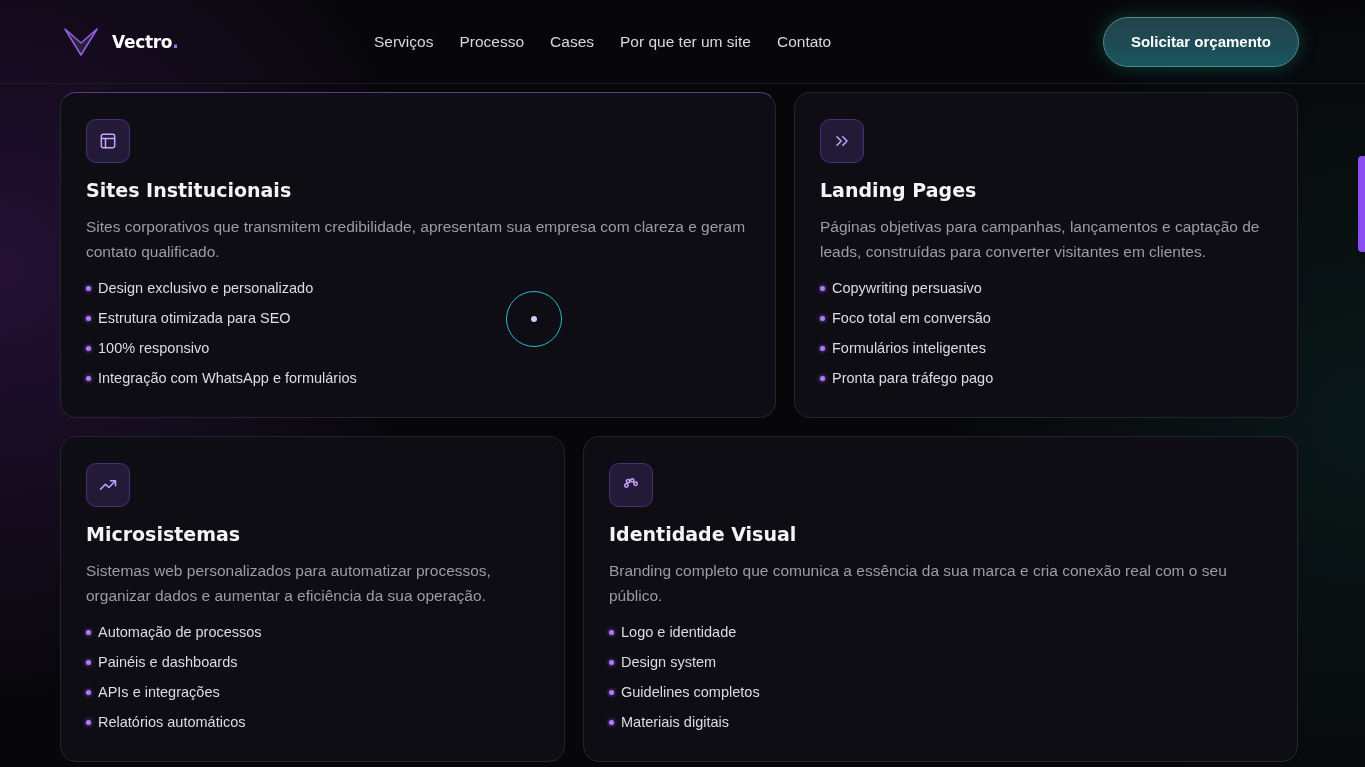  I want to click on feature-text: Painéis e dashboards, so click(168, 662).